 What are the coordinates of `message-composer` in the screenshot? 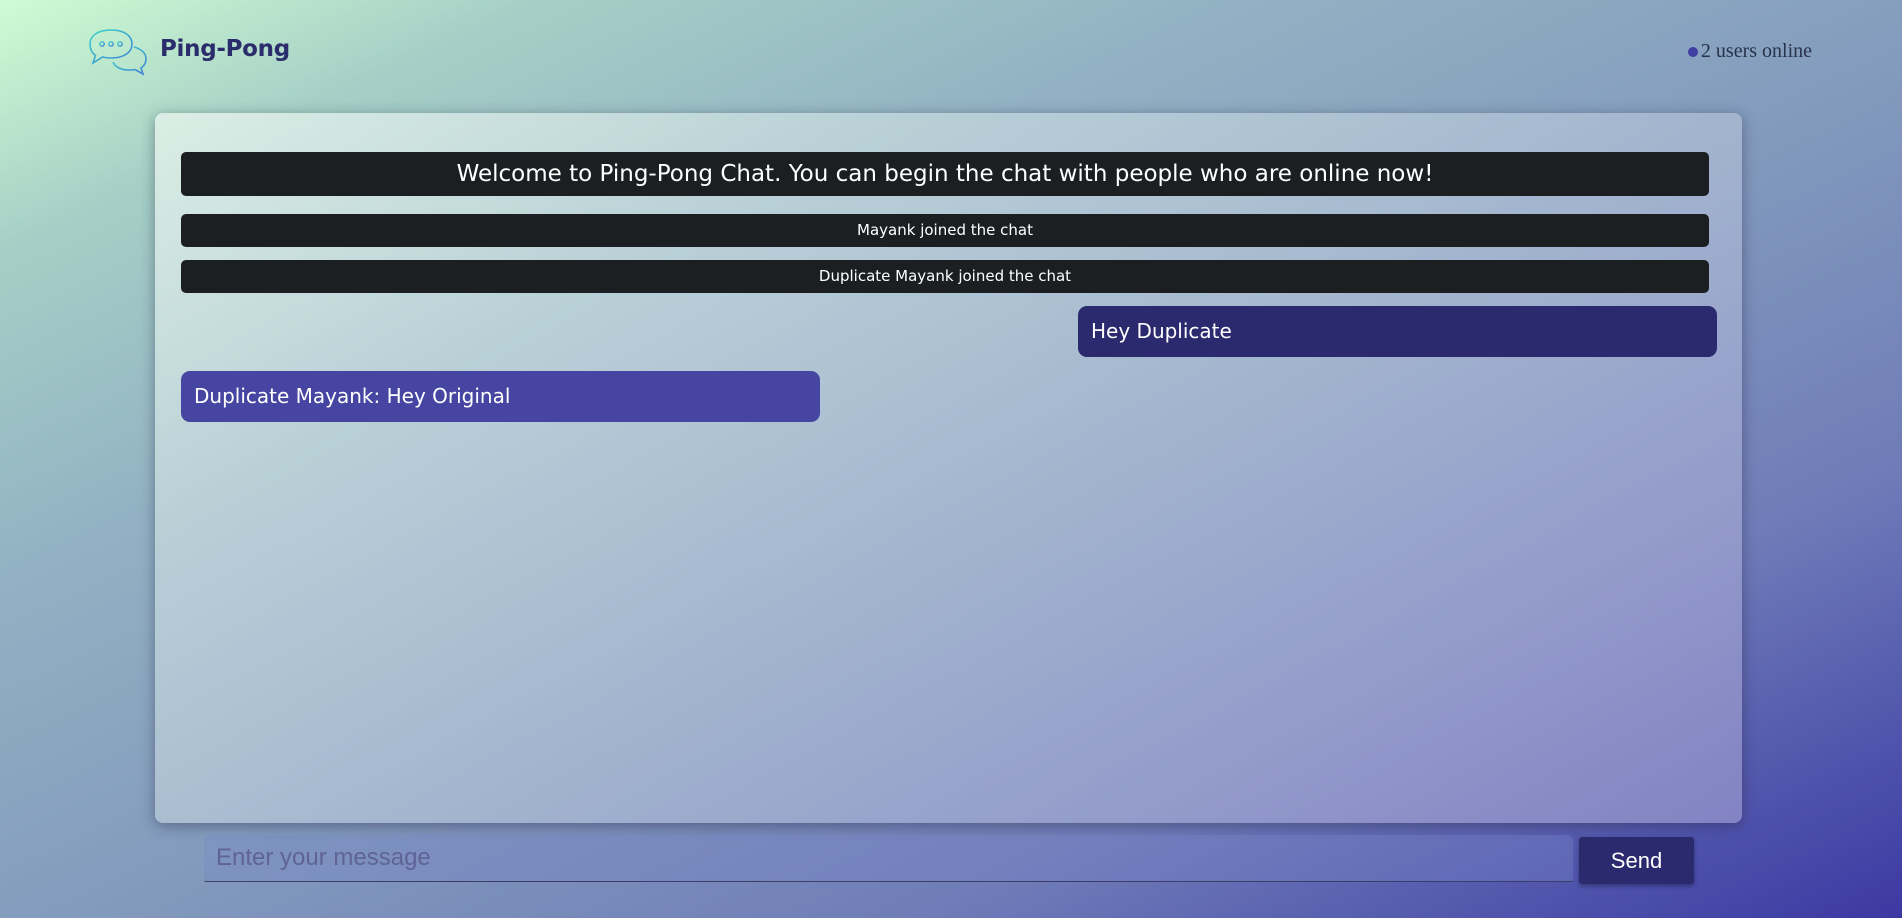 It's located at (889, 859).